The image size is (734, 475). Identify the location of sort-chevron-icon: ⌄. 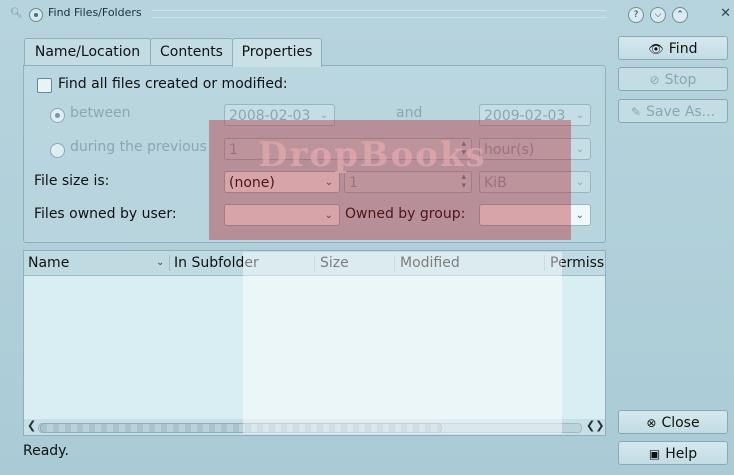
(160, 262).